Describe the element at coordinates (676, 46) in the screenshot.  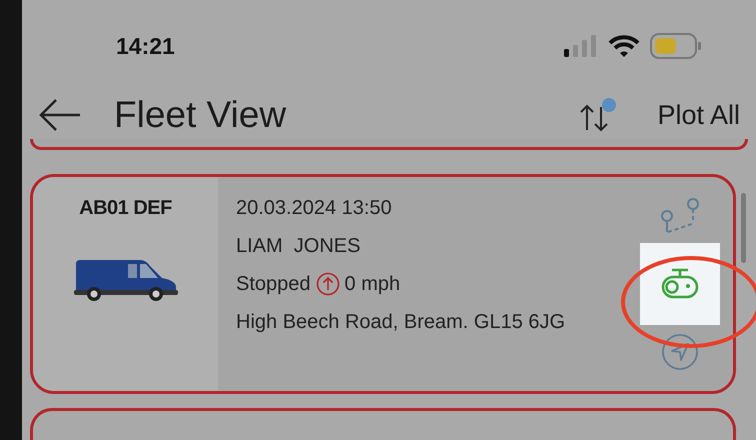
I see `battery-icon` at that location.